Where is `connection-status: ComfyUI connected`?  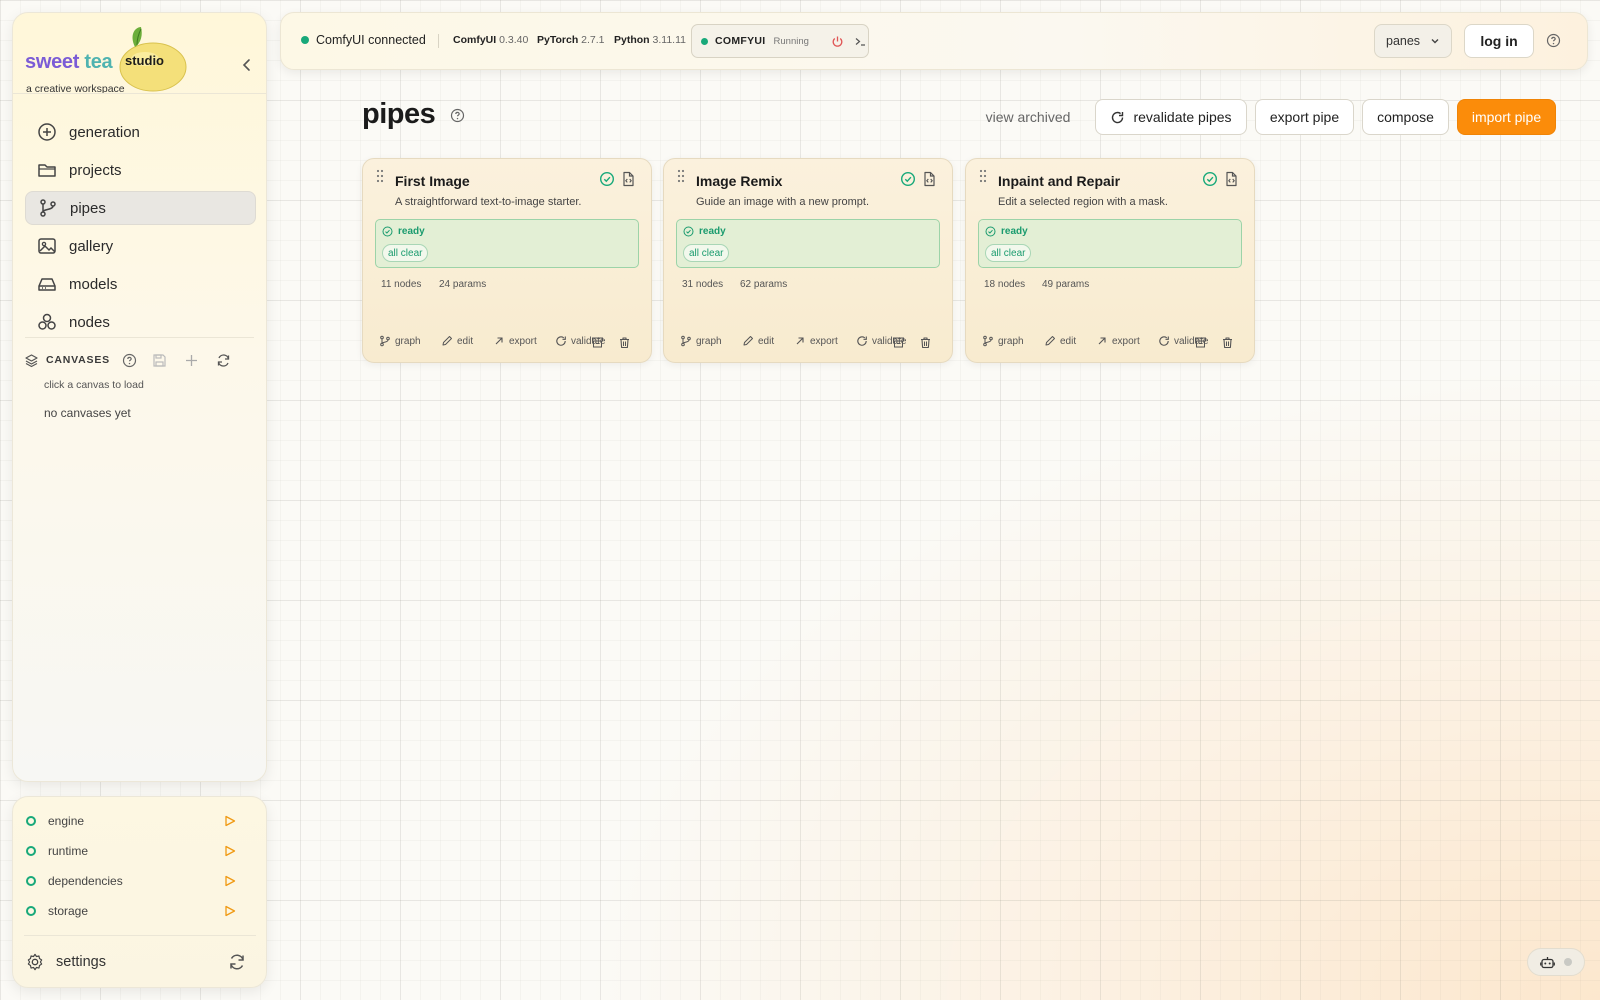 connection-status: ComfyUI connected is located at coordinates (363, 40).